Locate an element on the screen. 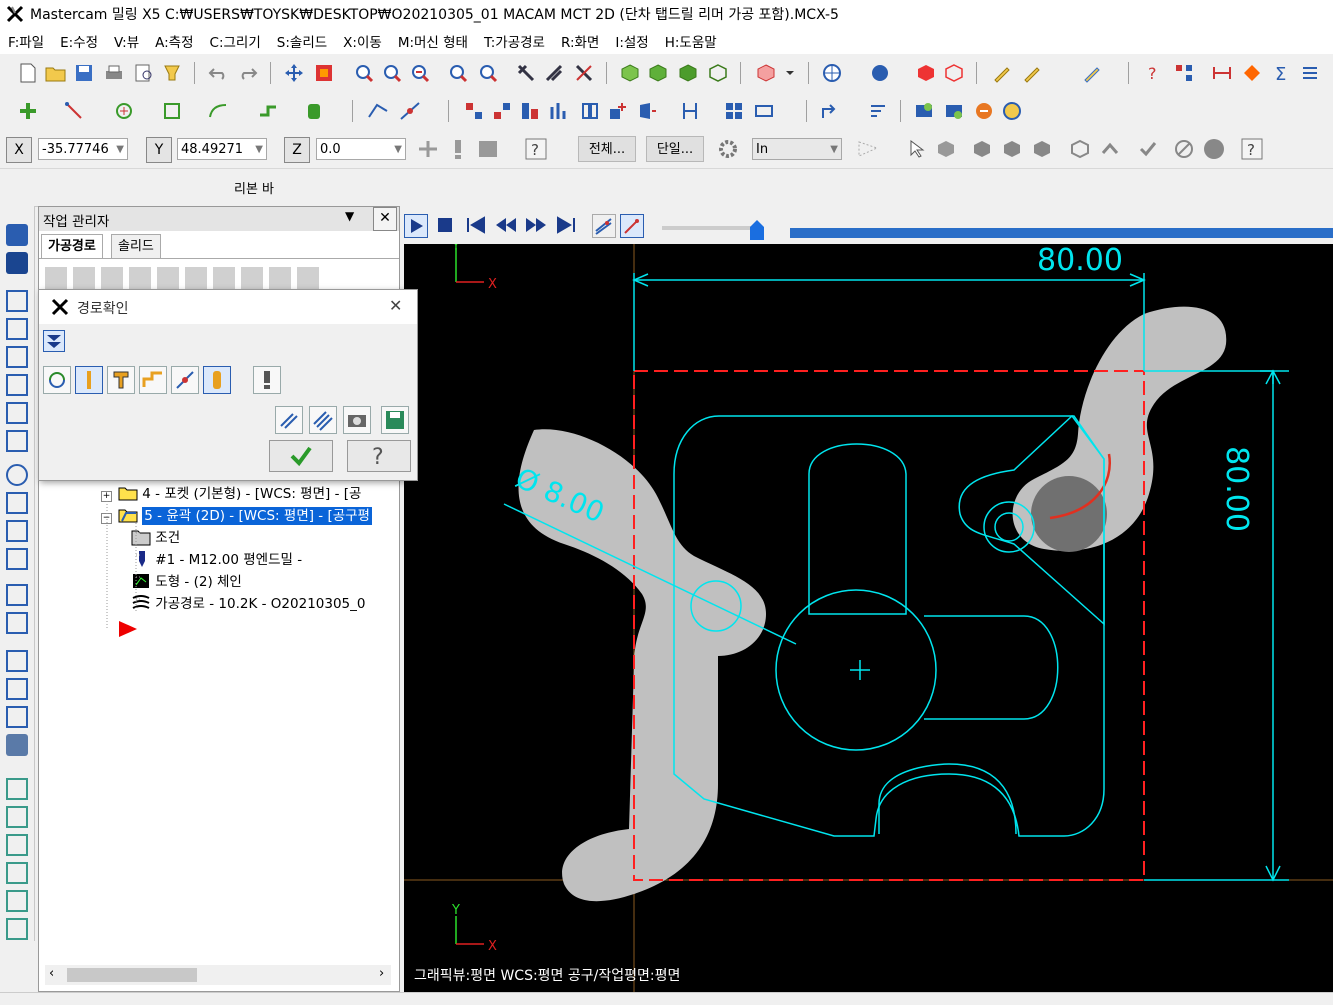 This screenshot has height=1005, width=1333. help-button: ? is located at coordinates (379, 456).